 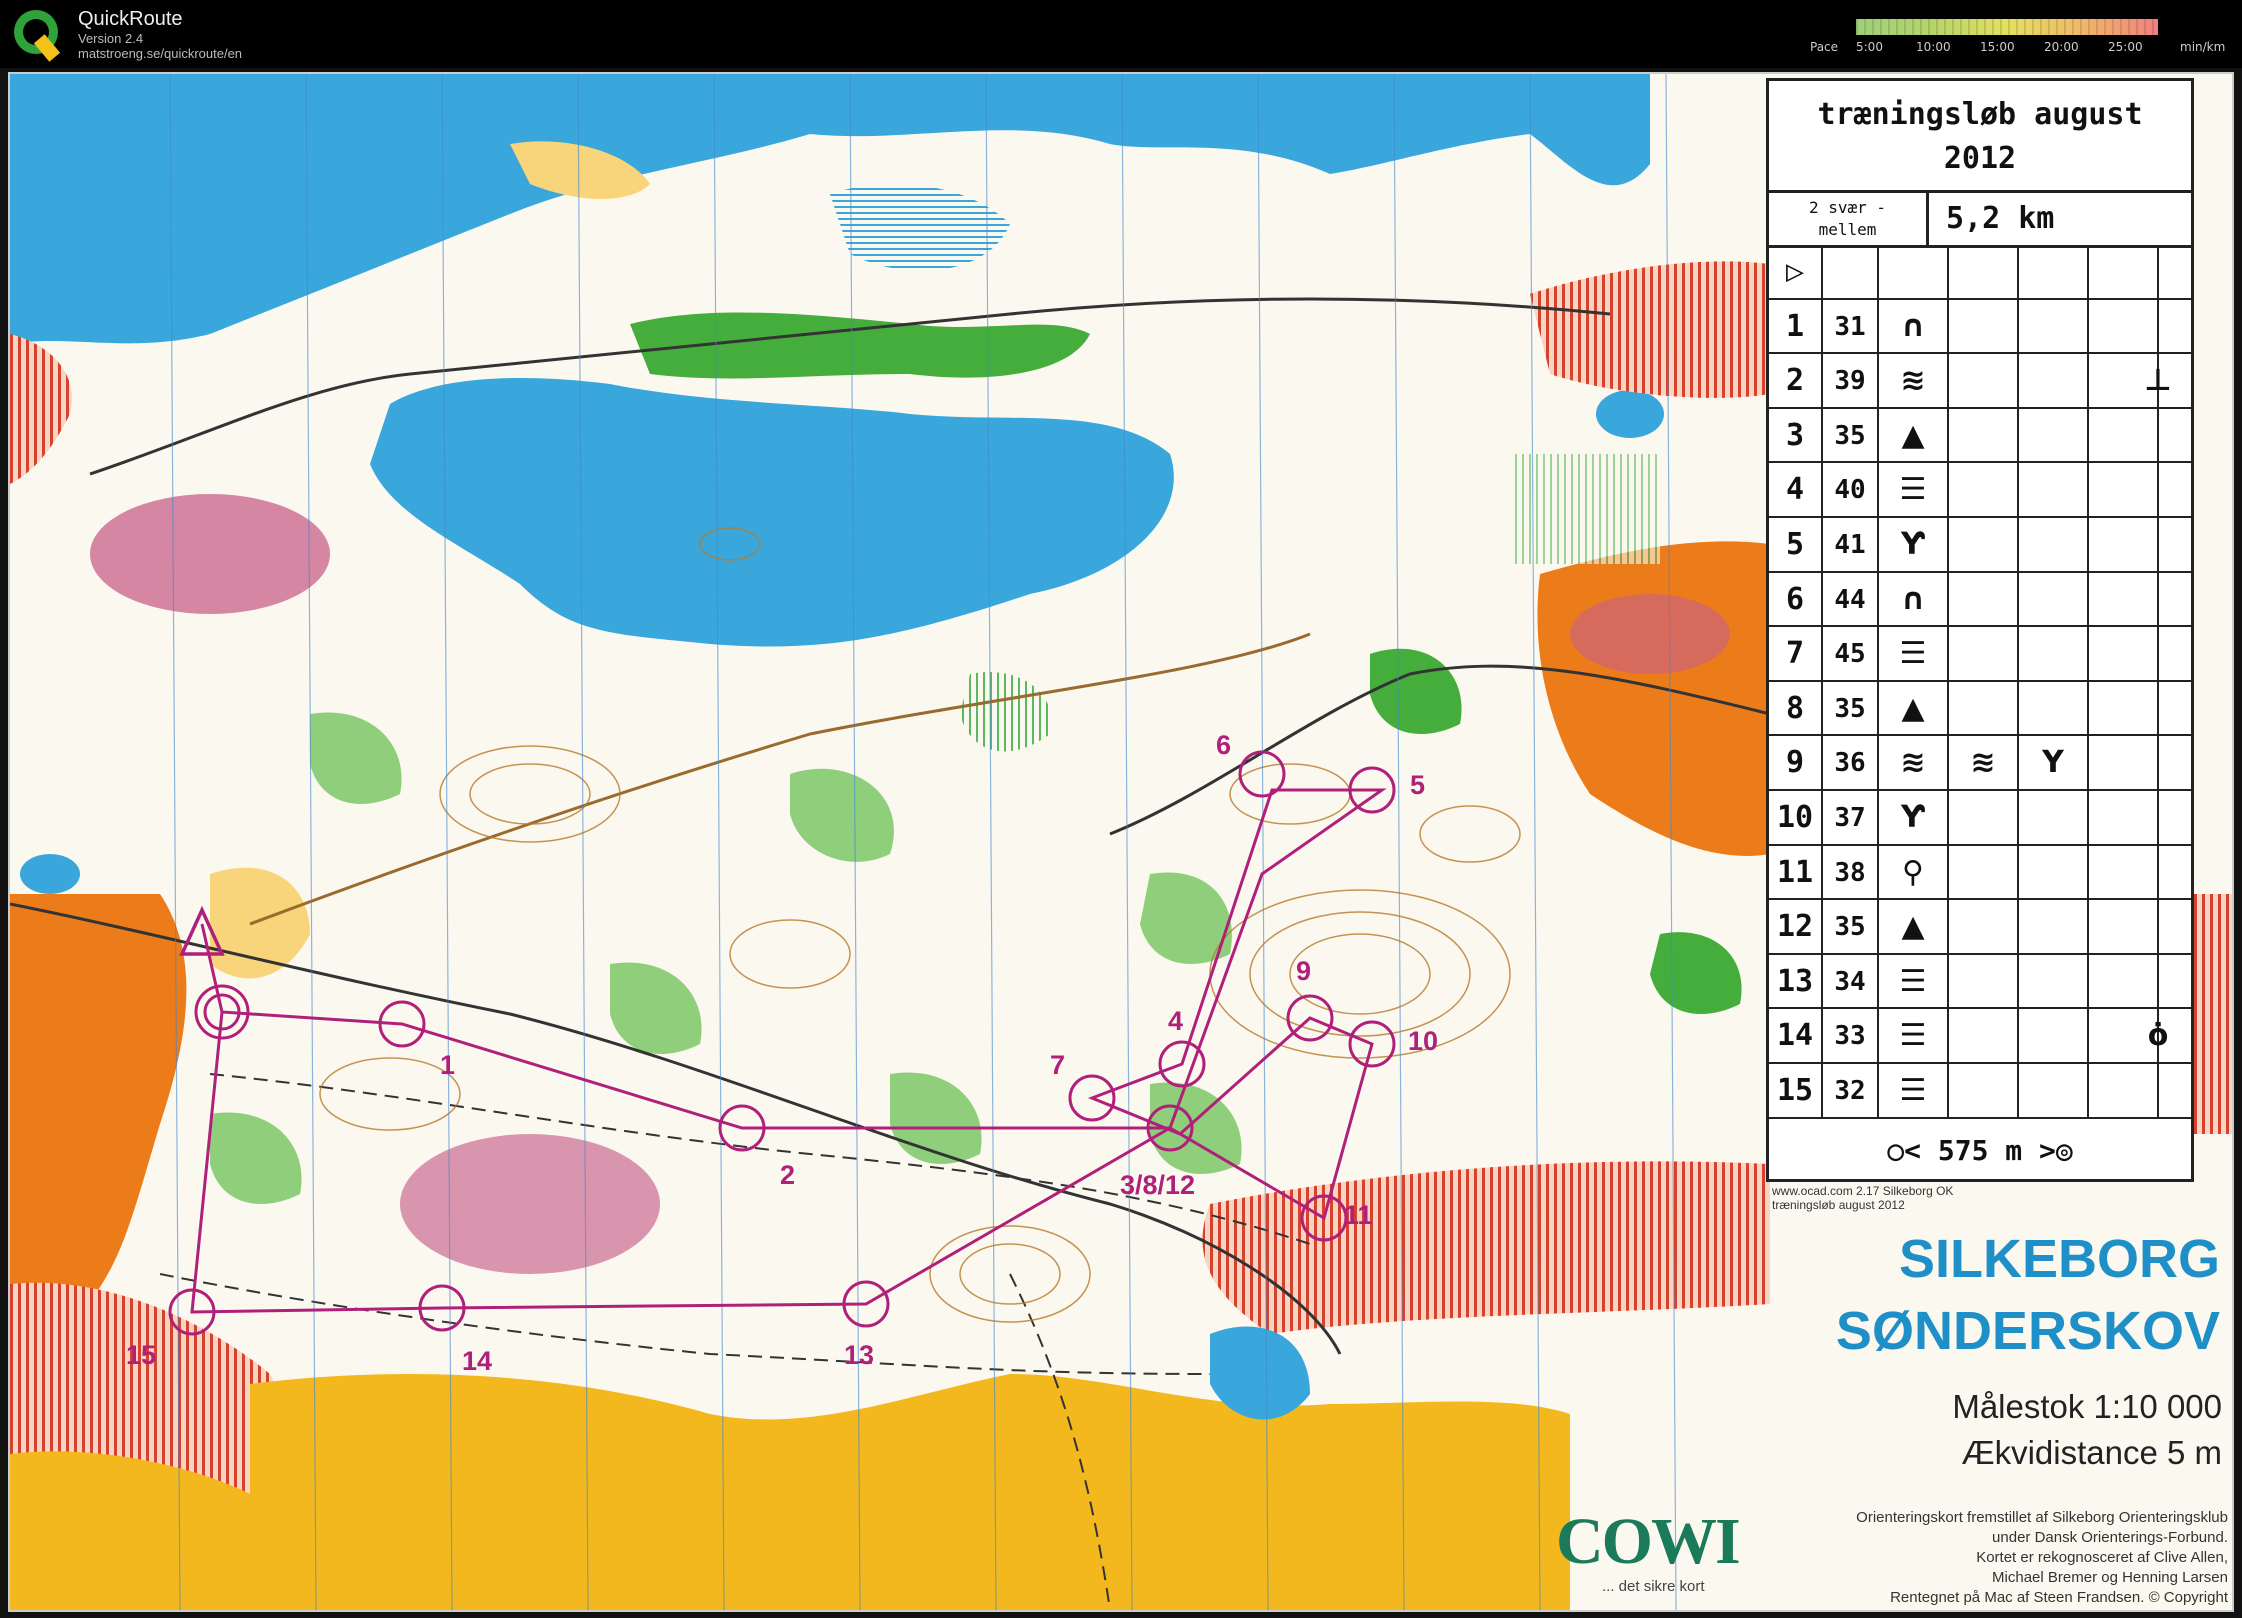 I want to click on pond-west, so click(x=50, y=874).